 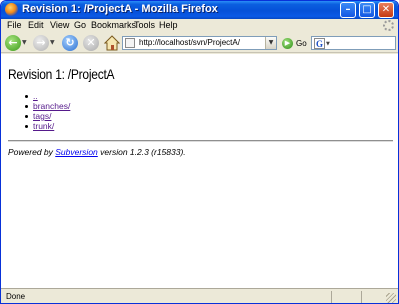 I want to click on maximize-button: □, so click(x=367, y=10).